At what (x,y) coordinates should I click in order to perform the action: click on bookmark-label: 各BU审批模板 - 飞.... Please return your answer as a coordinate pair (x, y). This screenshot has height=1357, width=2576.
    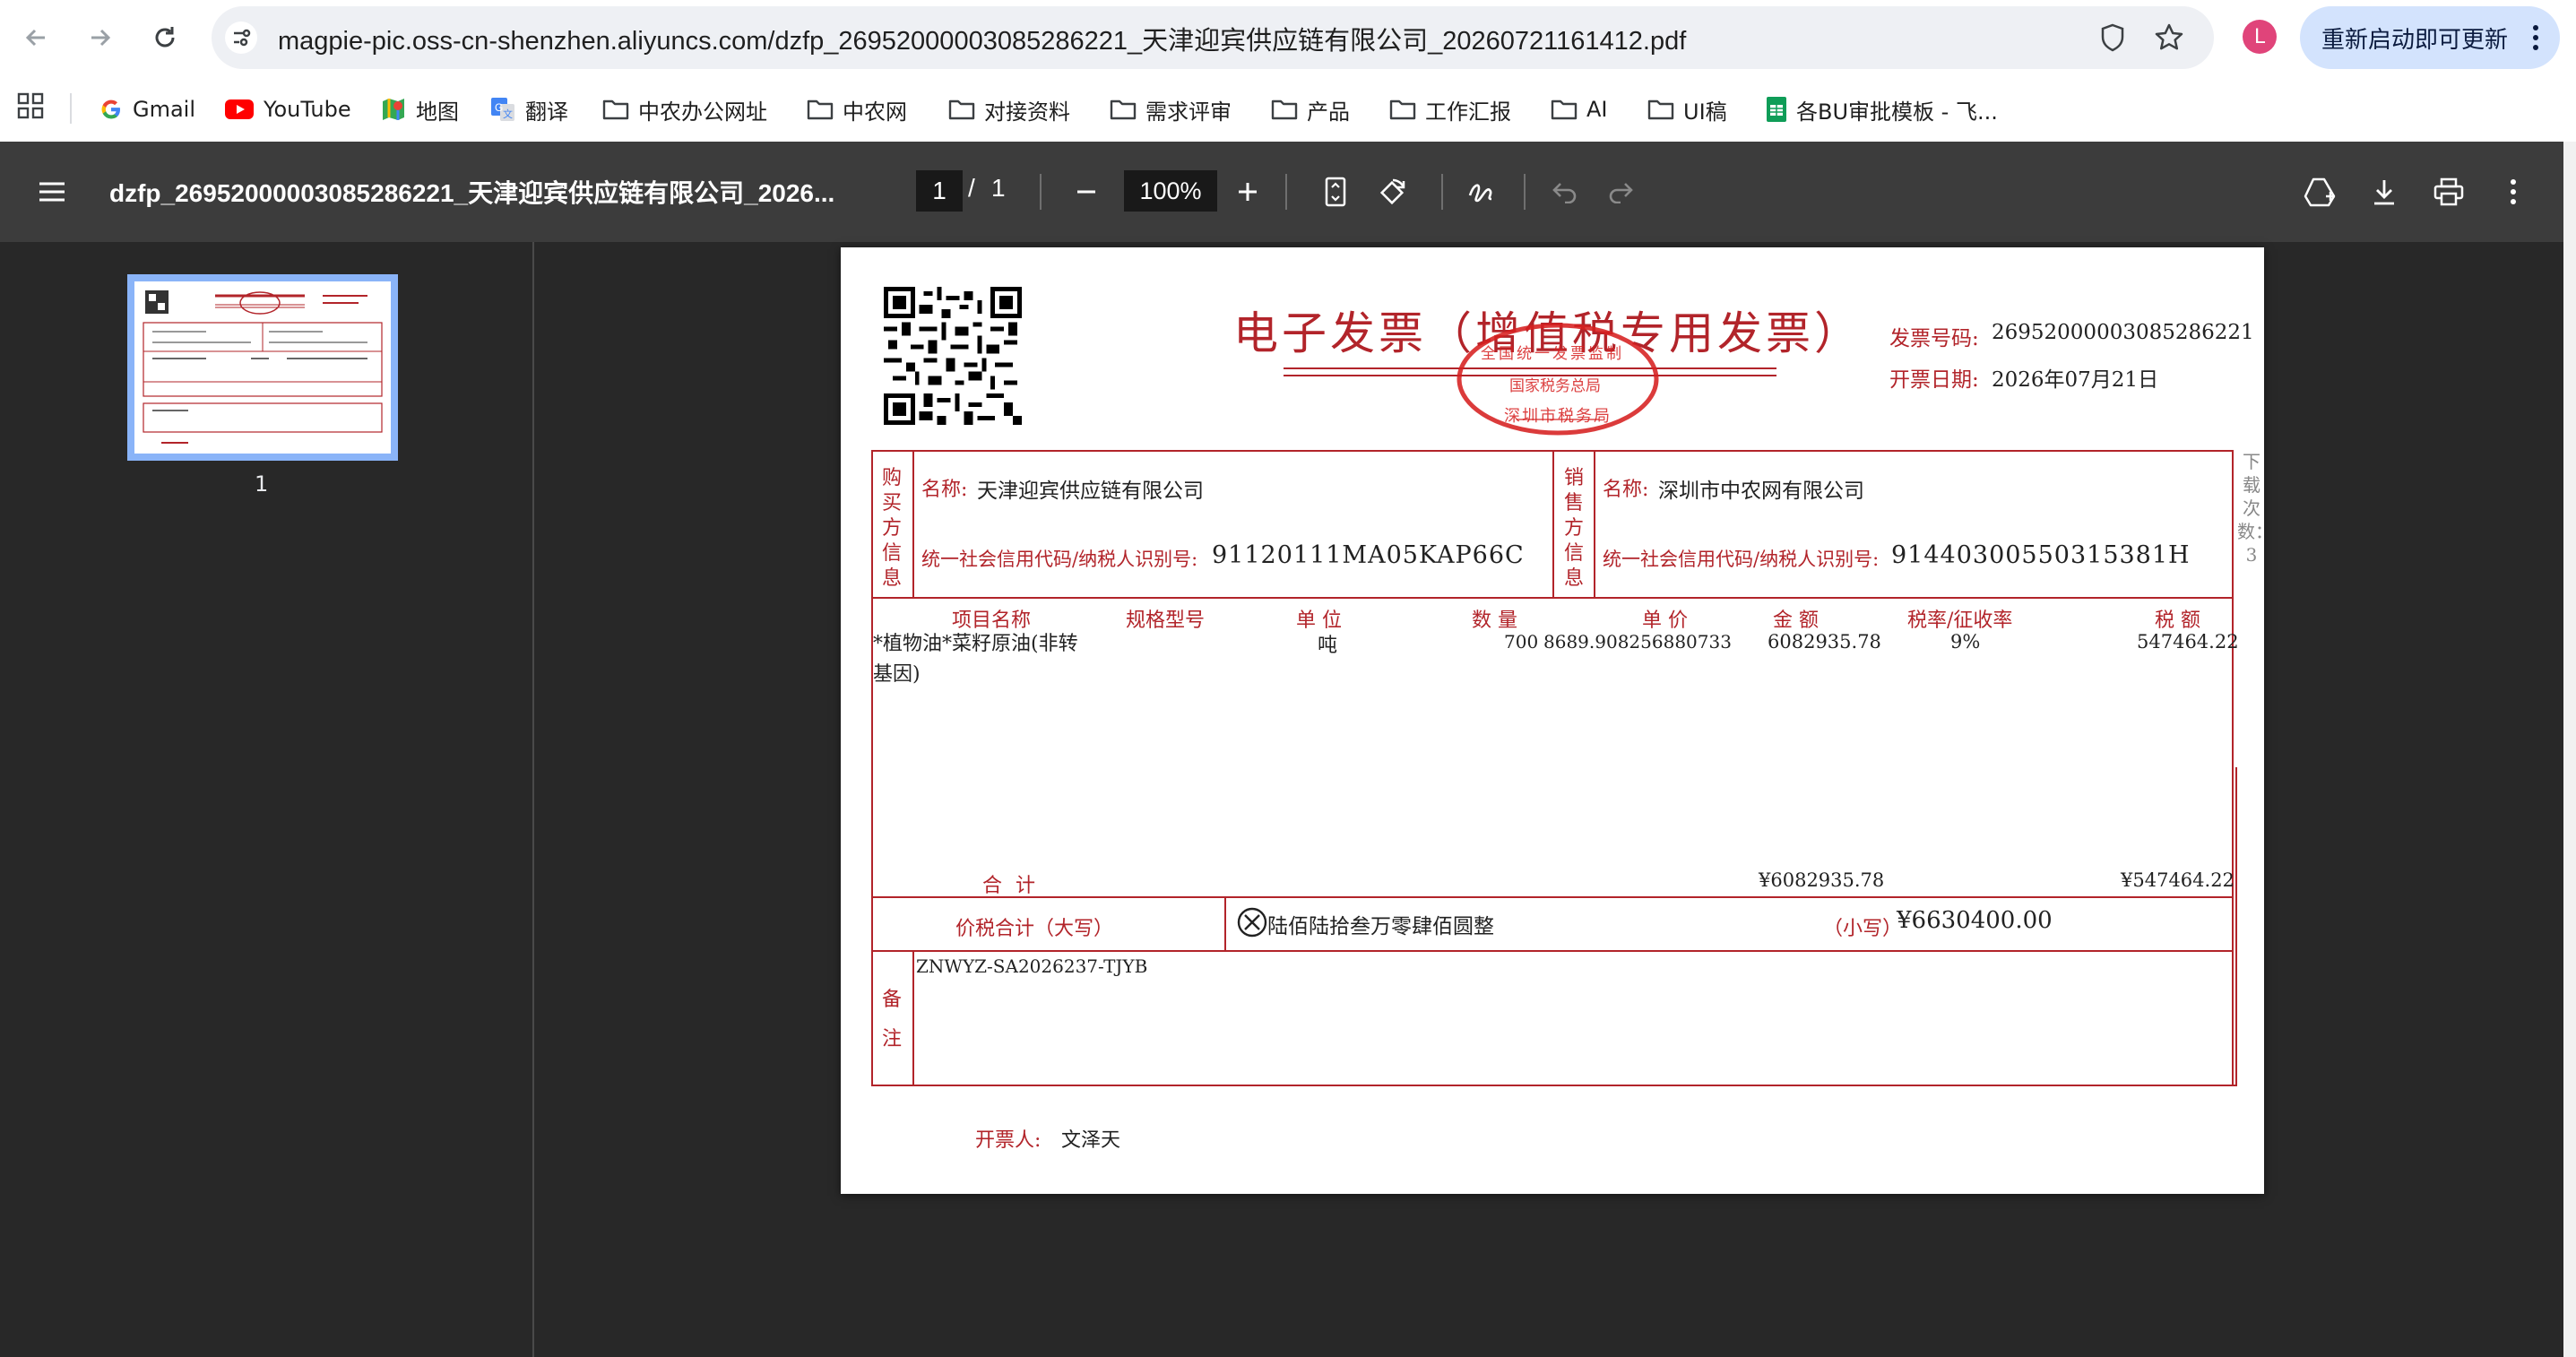
    Looking at the image, I should click on (1897, 112).